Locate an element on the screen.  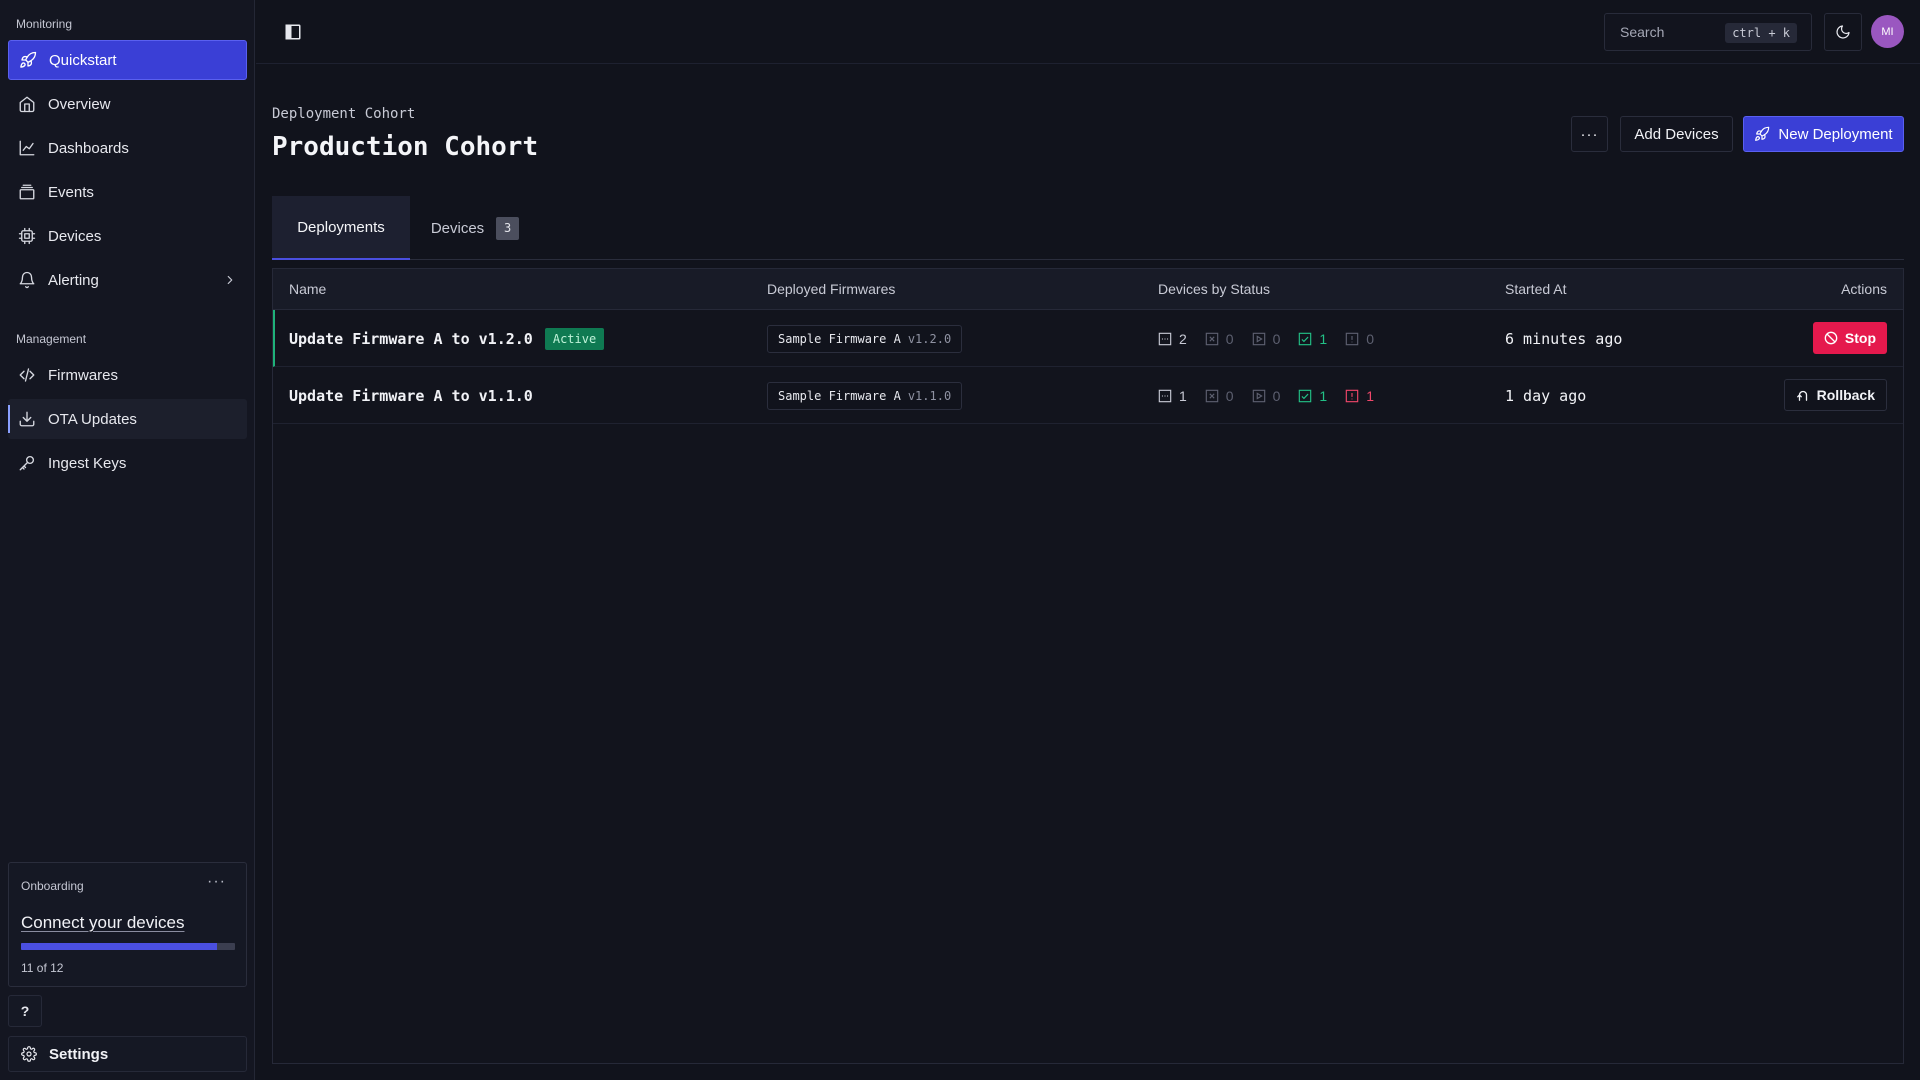
sidebar-item-devices: Devices is located at coordinates (127, 236).